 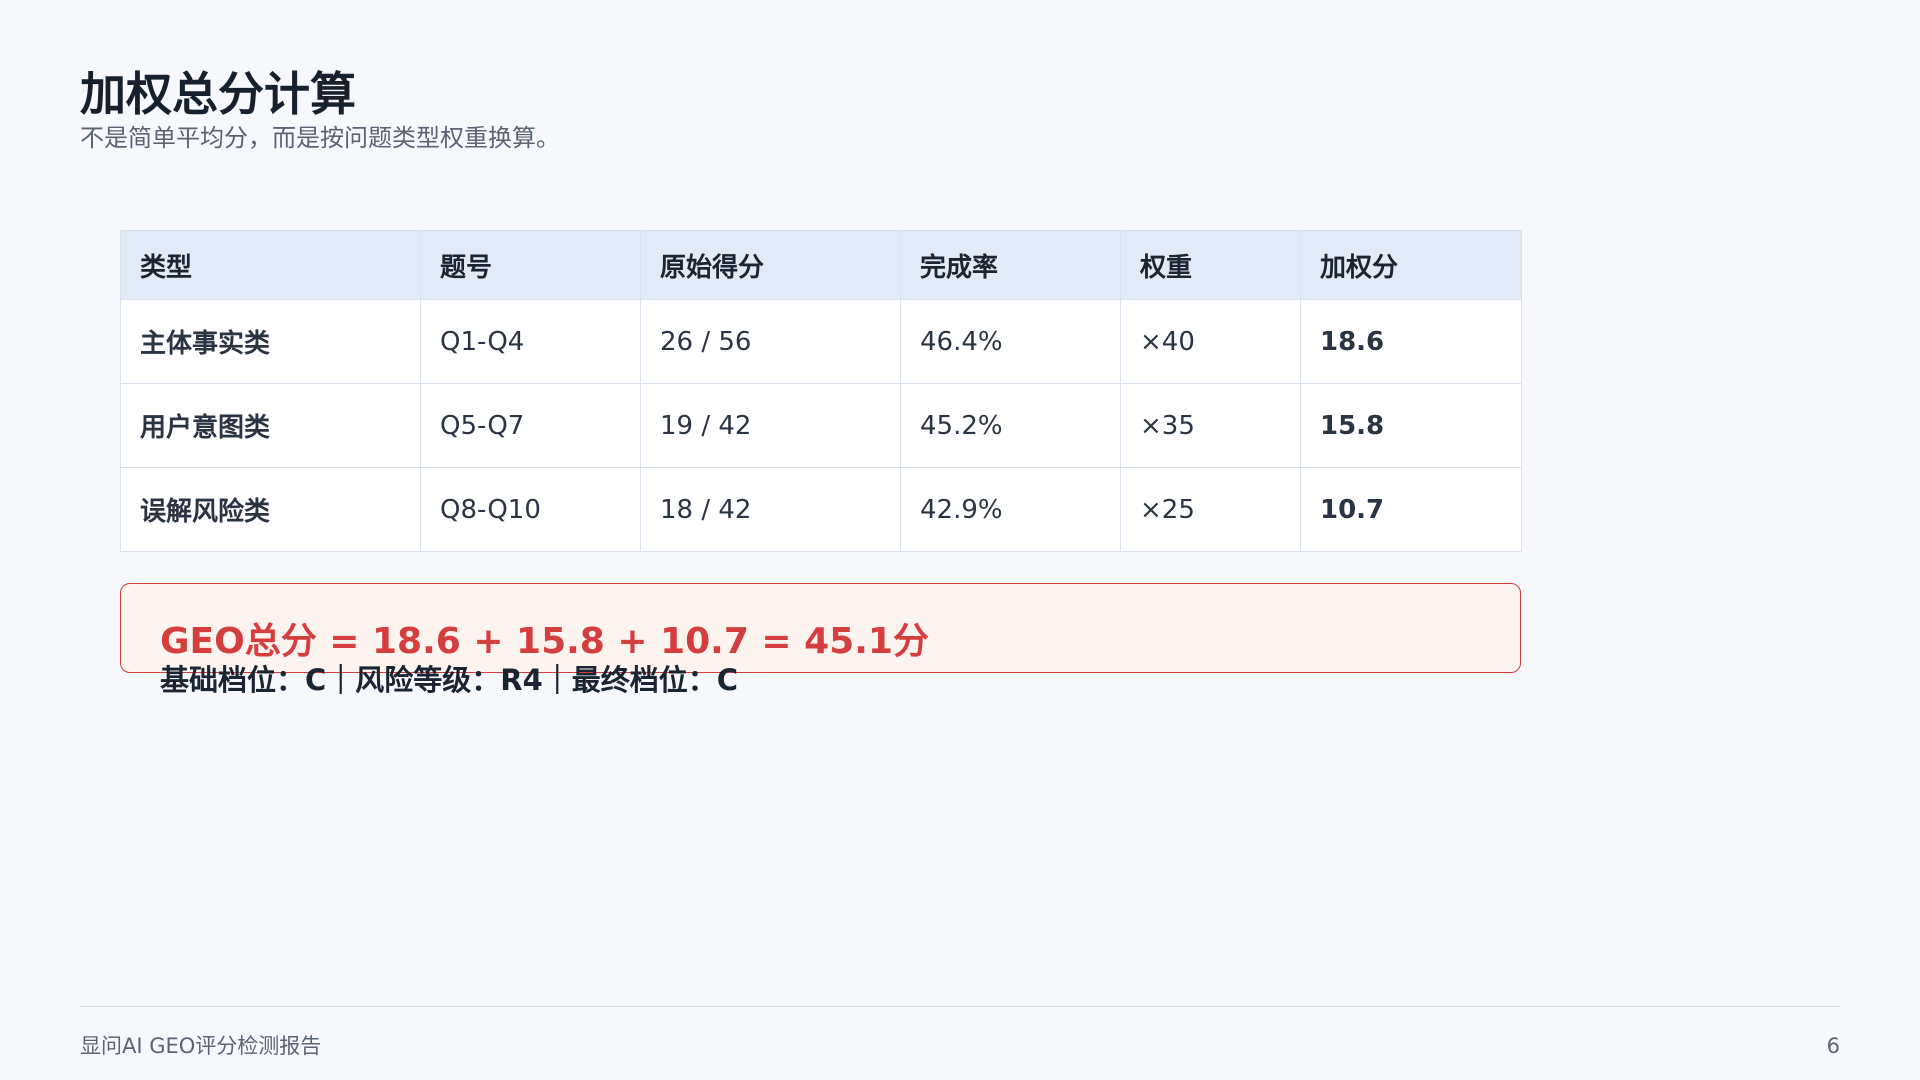 What do you see at coordinates (770, 509) in the screenshot?
I see `raw-score-cell: 18 / 42` at bounding box center [770, 509].